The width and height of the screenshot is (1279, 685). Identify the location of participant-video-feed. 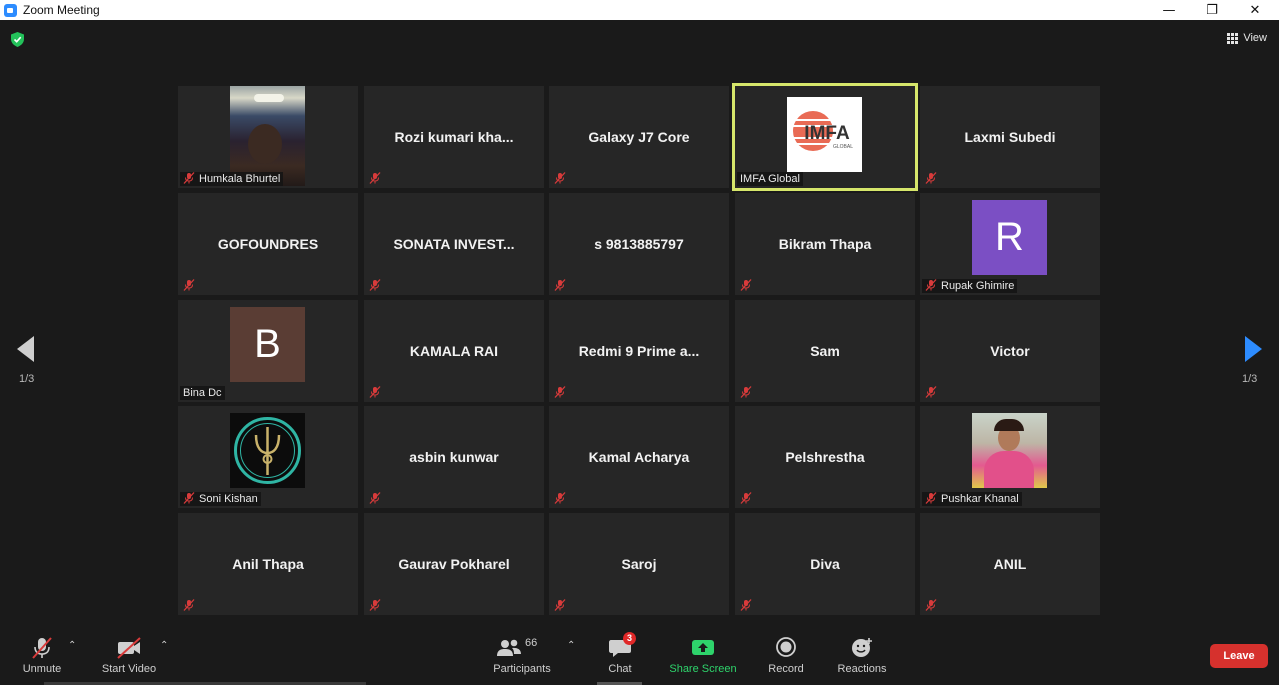
(267, 136).